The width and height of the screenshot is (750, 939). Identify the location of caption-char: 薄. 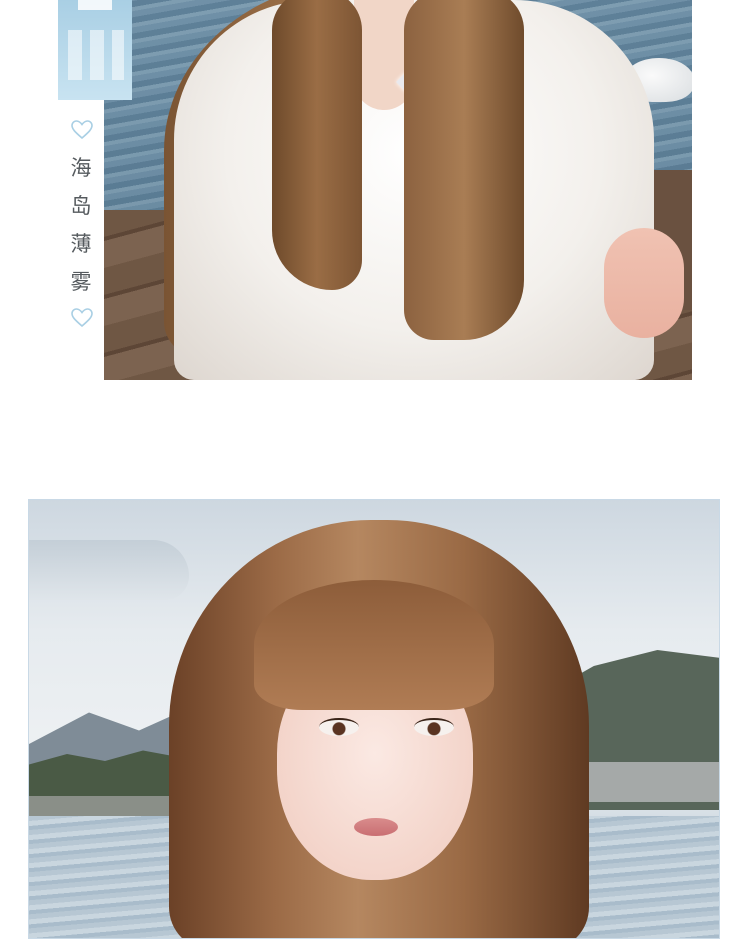
(81, 244).